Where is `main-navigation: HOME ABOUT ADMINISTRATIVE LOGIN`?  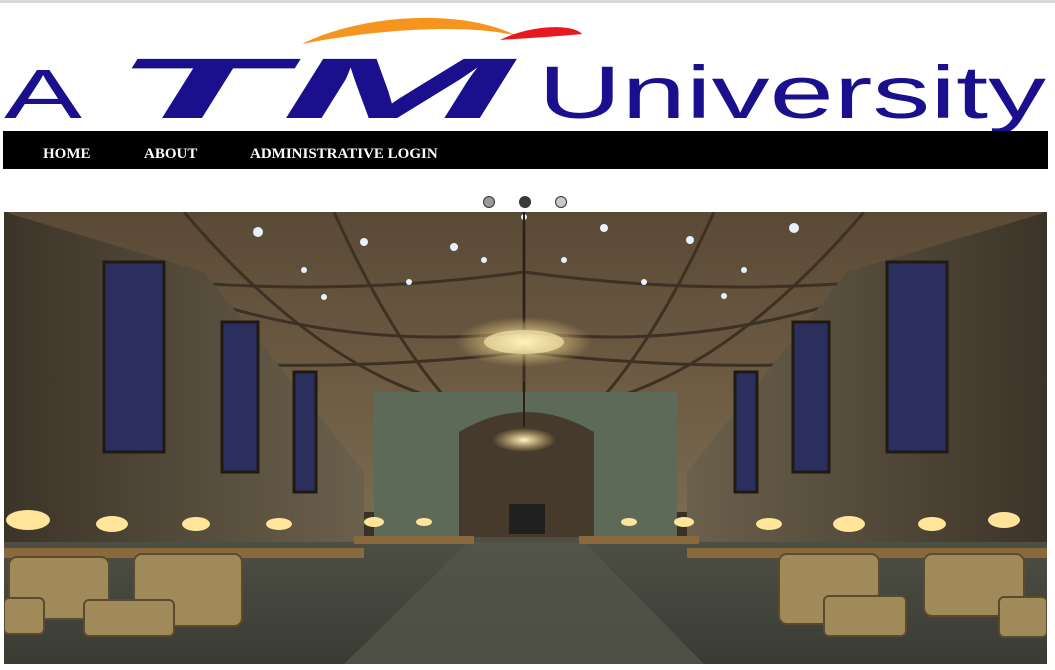
main-navigation: HOME ABOUT ADMINISTRATIVE LOGIN is located at coordinates (525, 150).